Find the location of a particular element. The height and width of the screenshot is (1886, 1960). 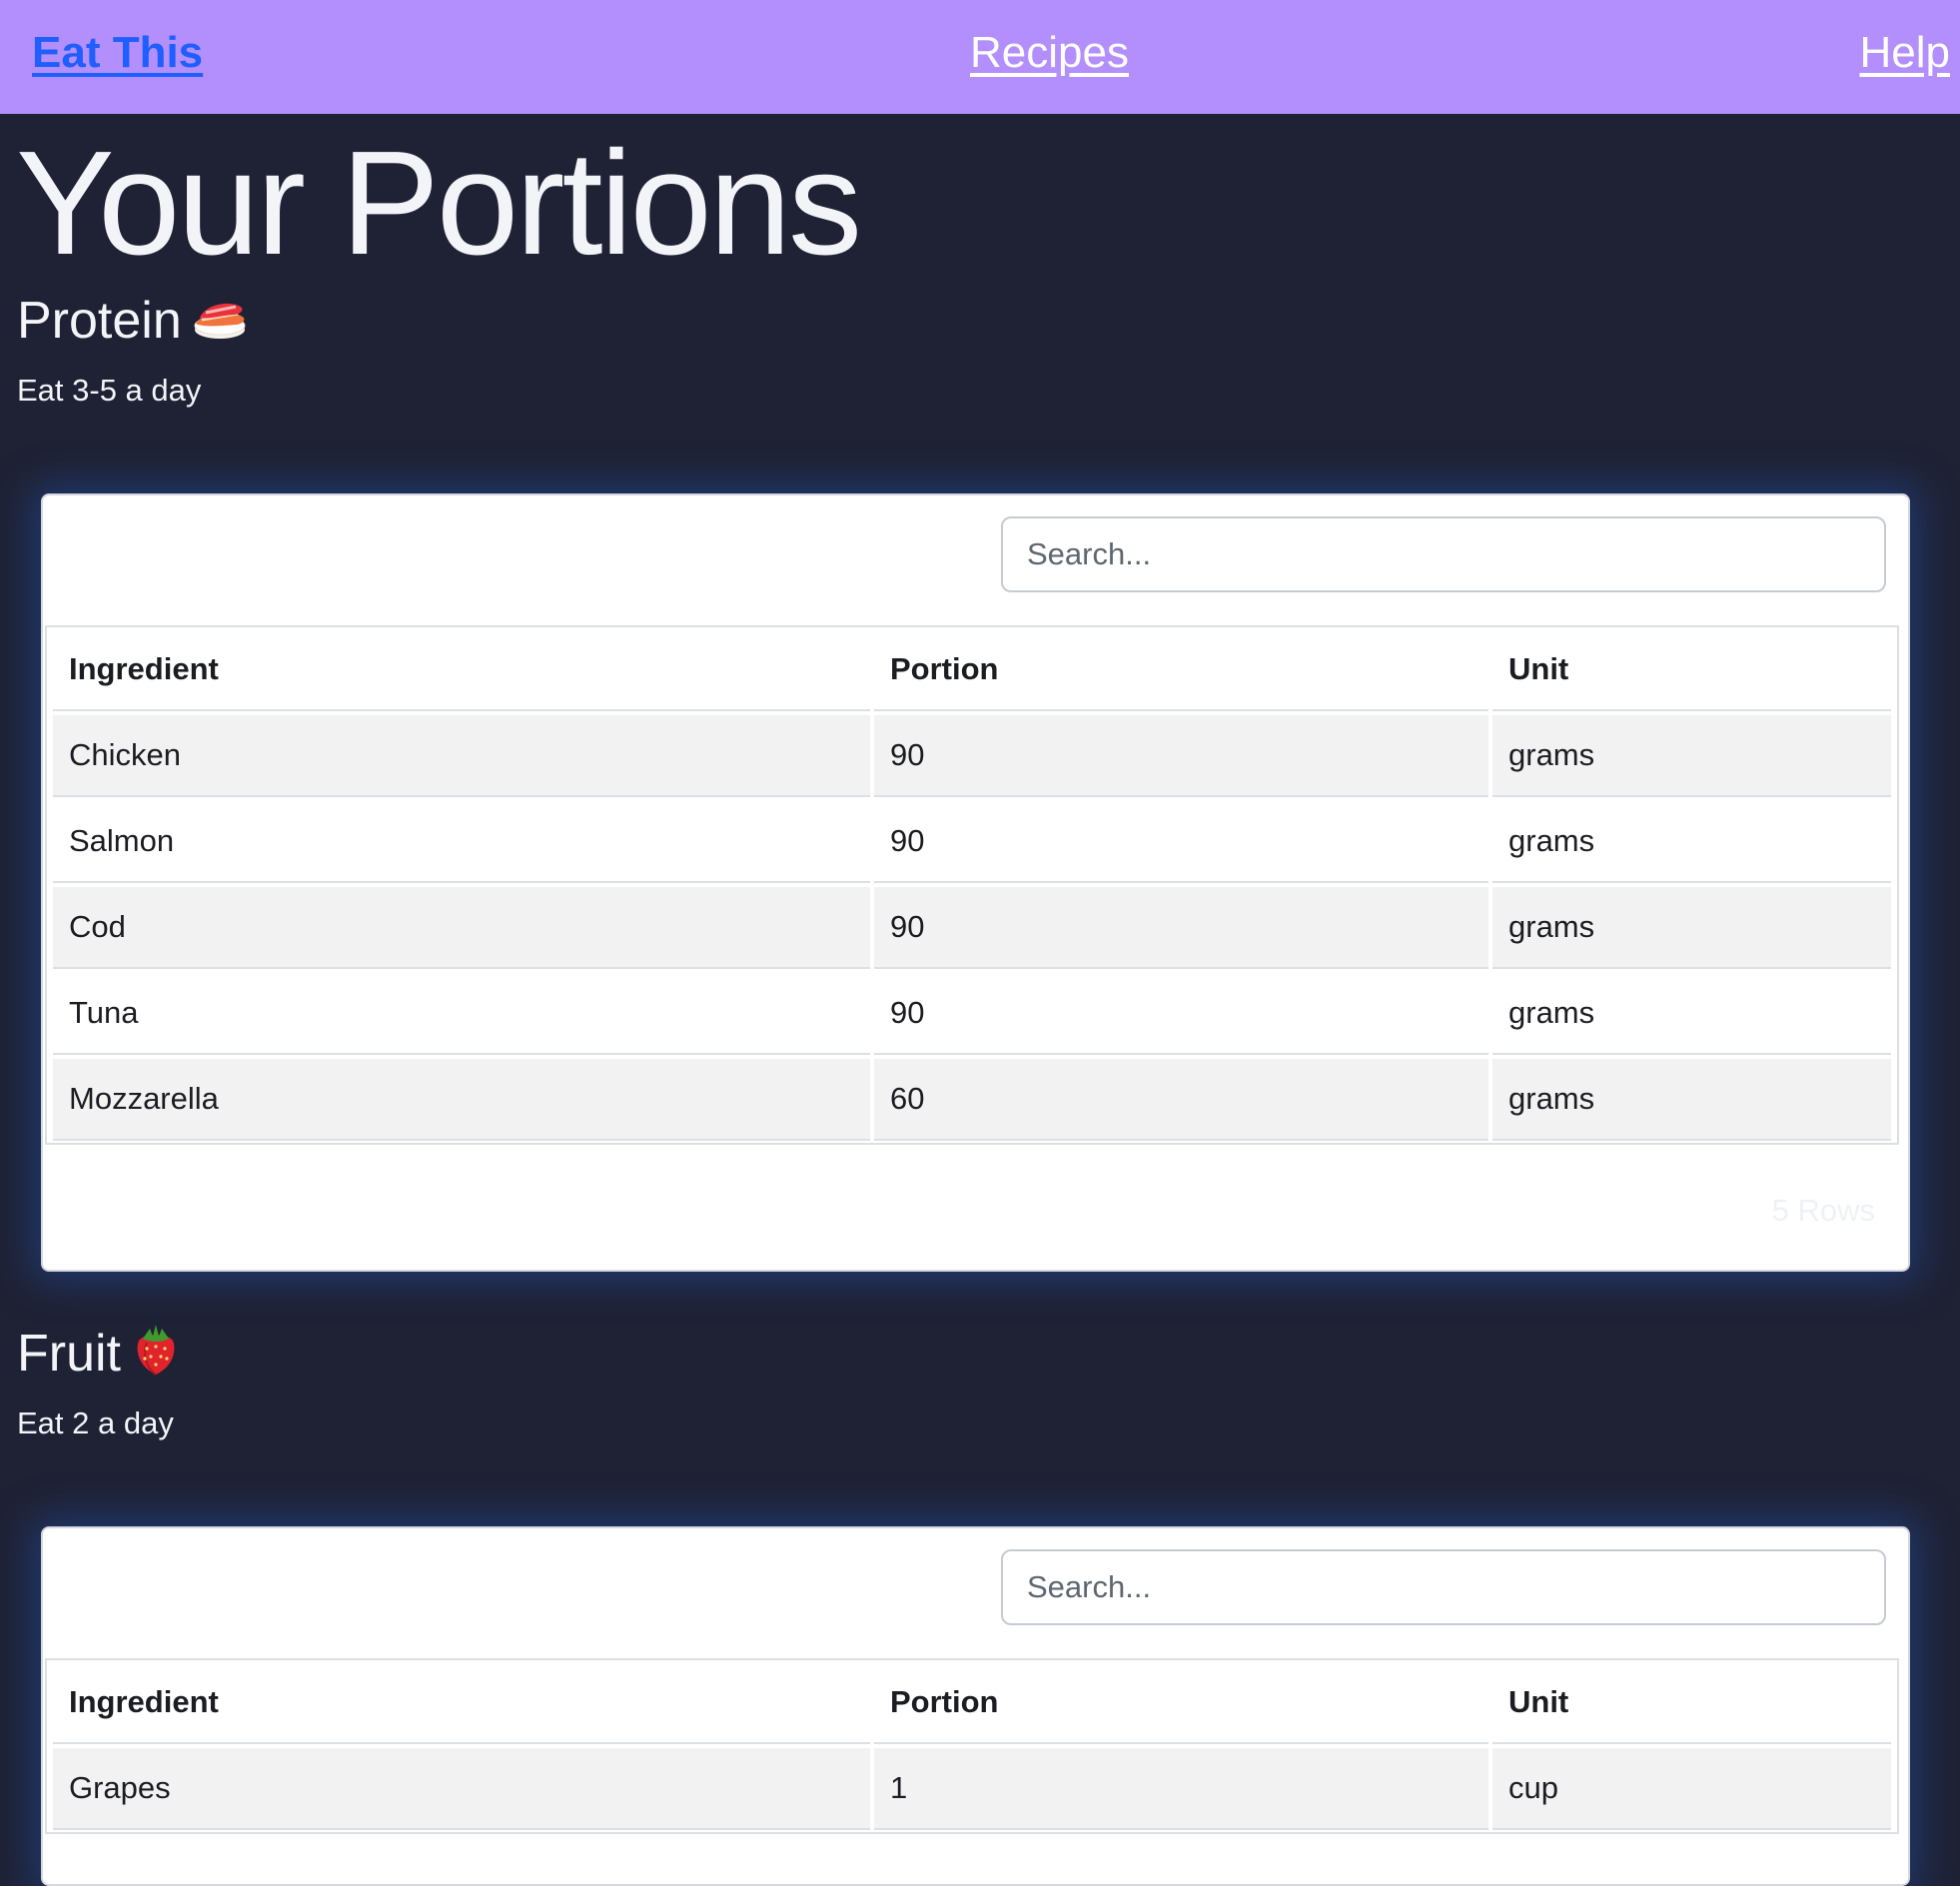

cell-ingredient: Cod is located at coordinates (461, 928).